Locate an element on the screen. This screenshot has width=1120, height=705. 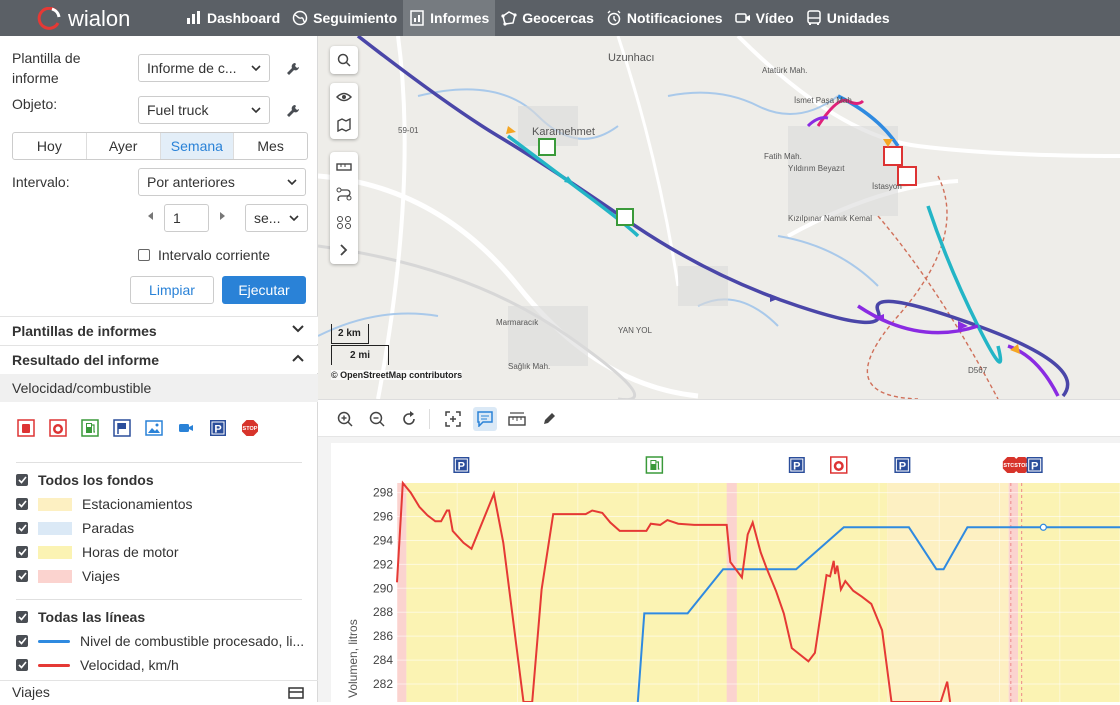
nav-geocercas: Geocercas is located at coordinates (547, 18).